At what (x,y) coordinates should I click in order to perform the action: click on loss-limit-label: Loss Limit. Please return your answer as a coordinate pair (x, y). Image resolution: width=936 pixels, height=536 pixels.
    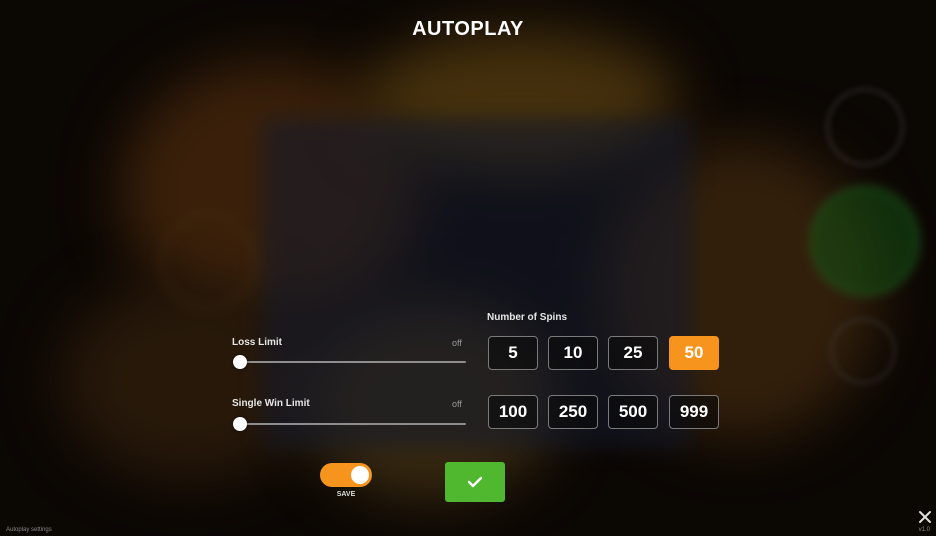
    Looking at the image, I should click on (257, 342).